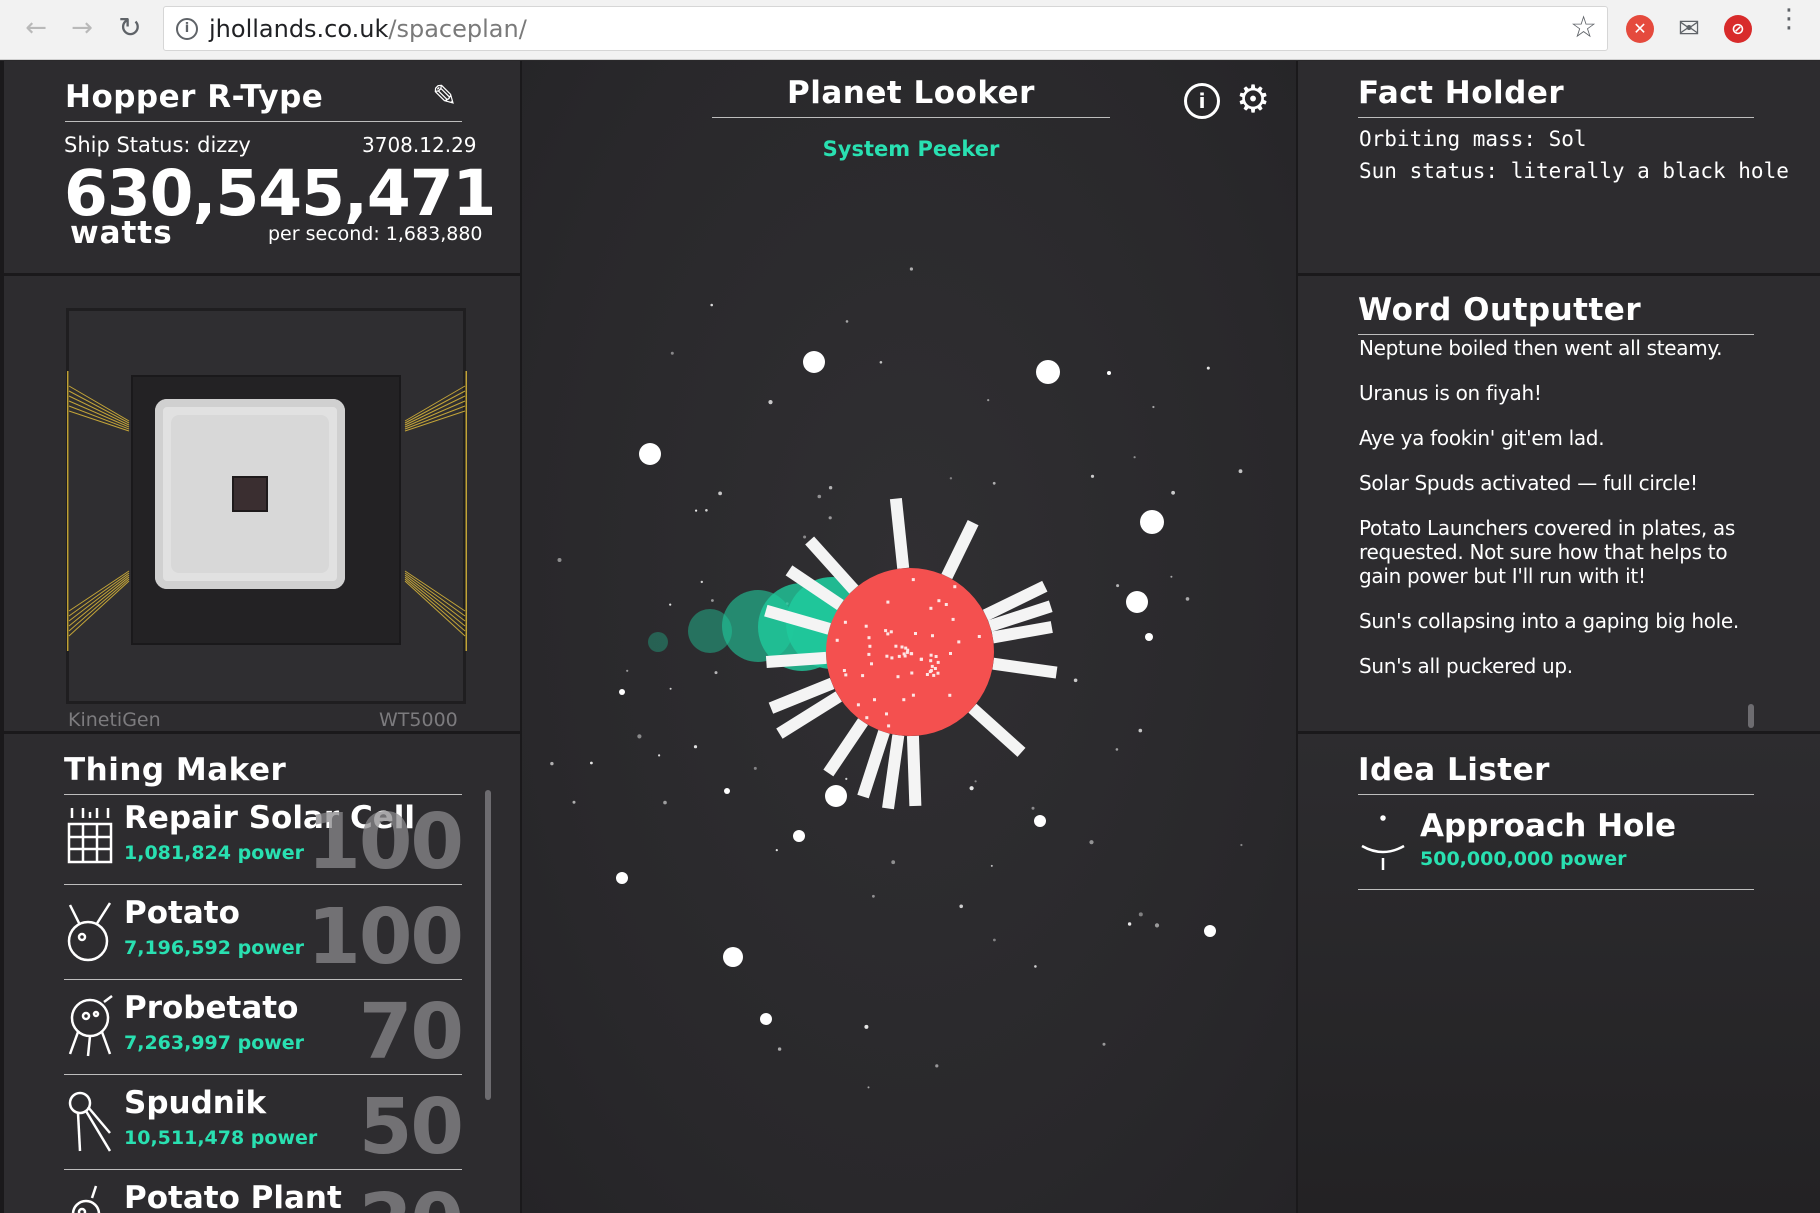  What do you see at coordinates (36, 28) in the screenshot?
I see `back-button: ←` at bounding box center [36, 28].